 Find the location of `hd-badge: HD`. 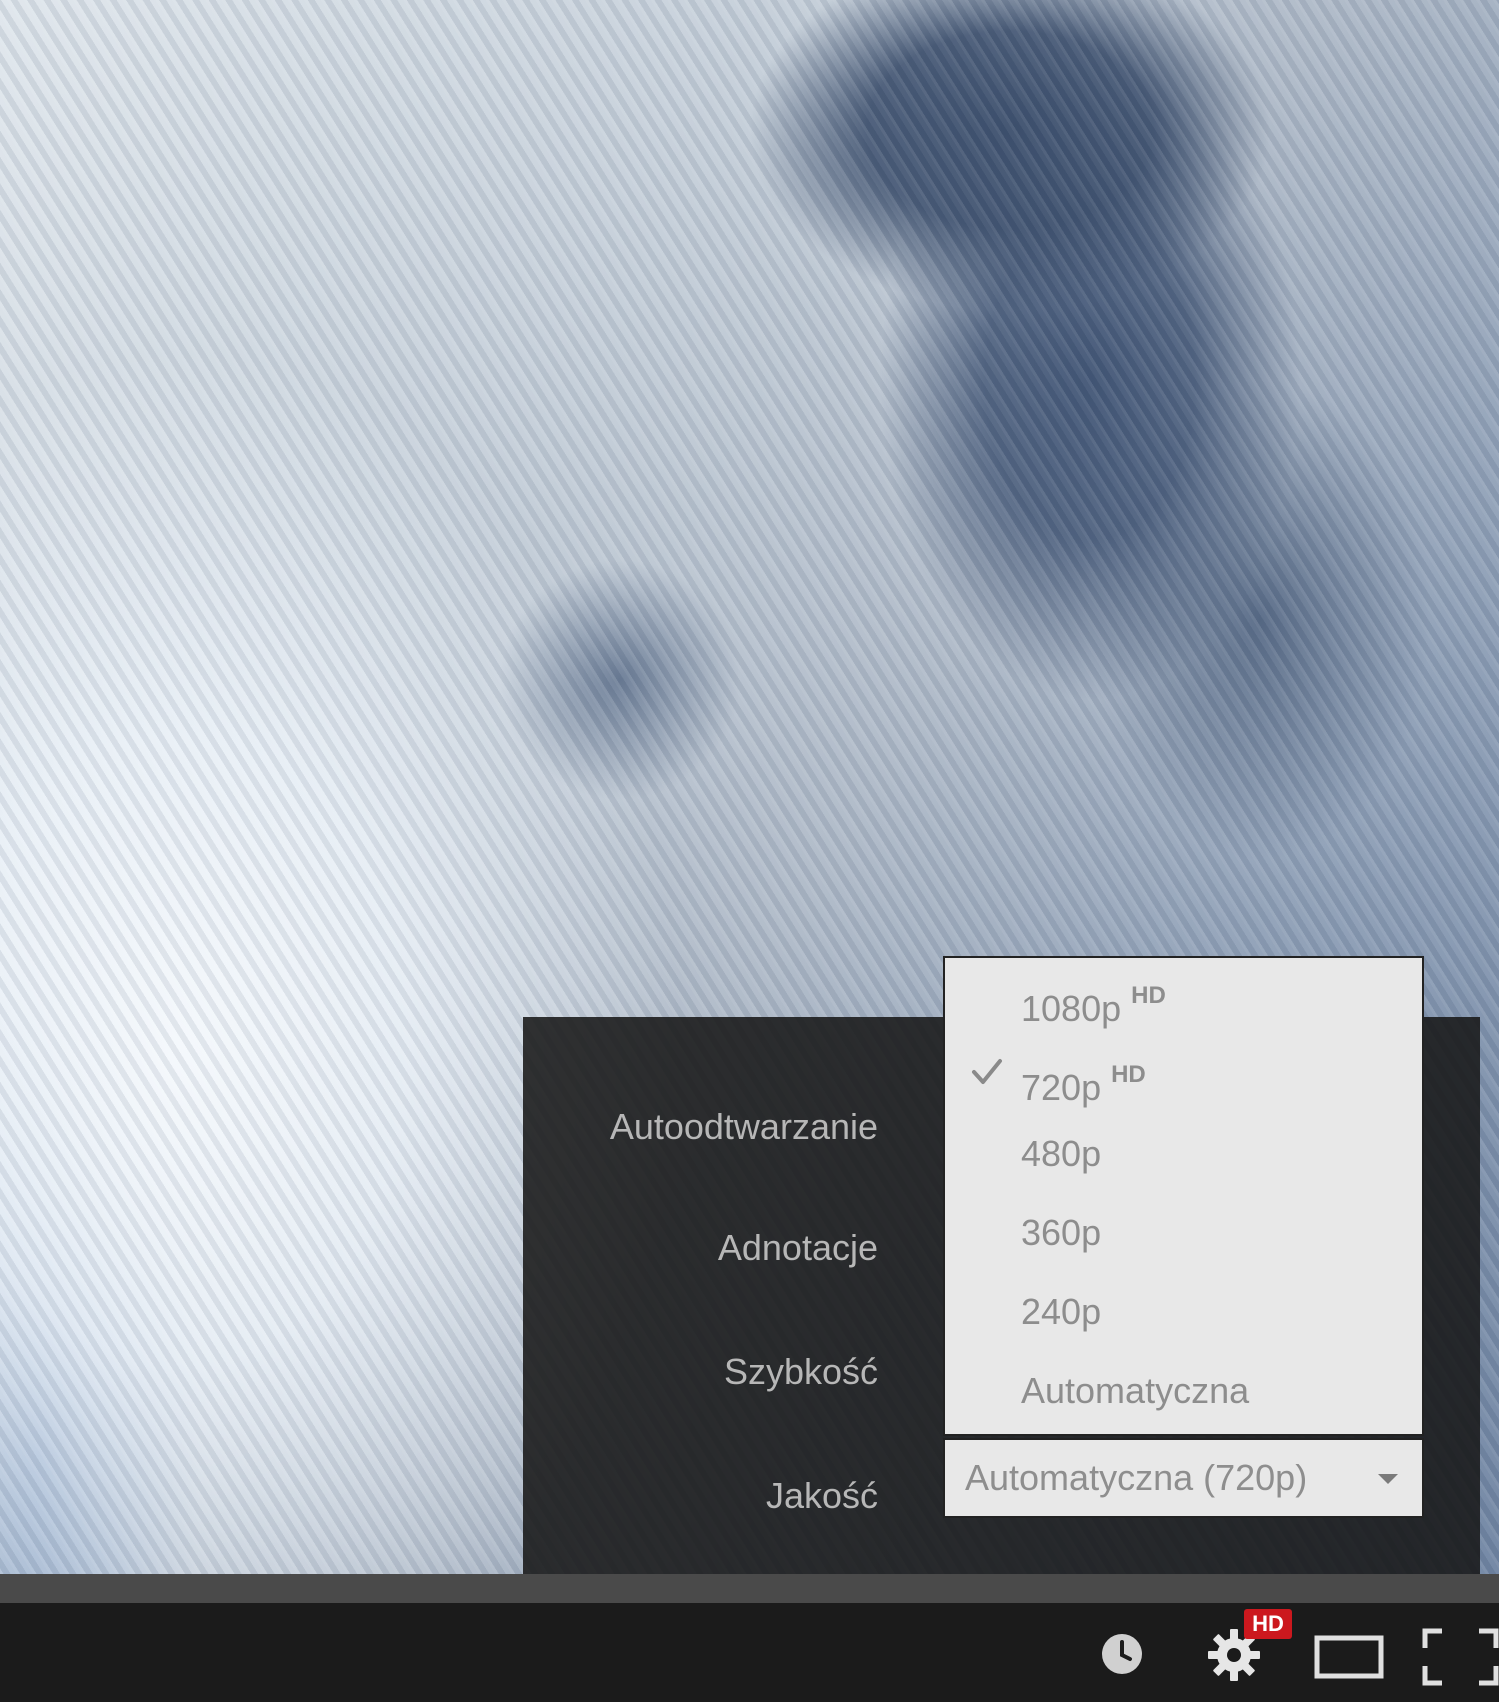

hd-badge: HD is located at coordinates (1268, 1624).